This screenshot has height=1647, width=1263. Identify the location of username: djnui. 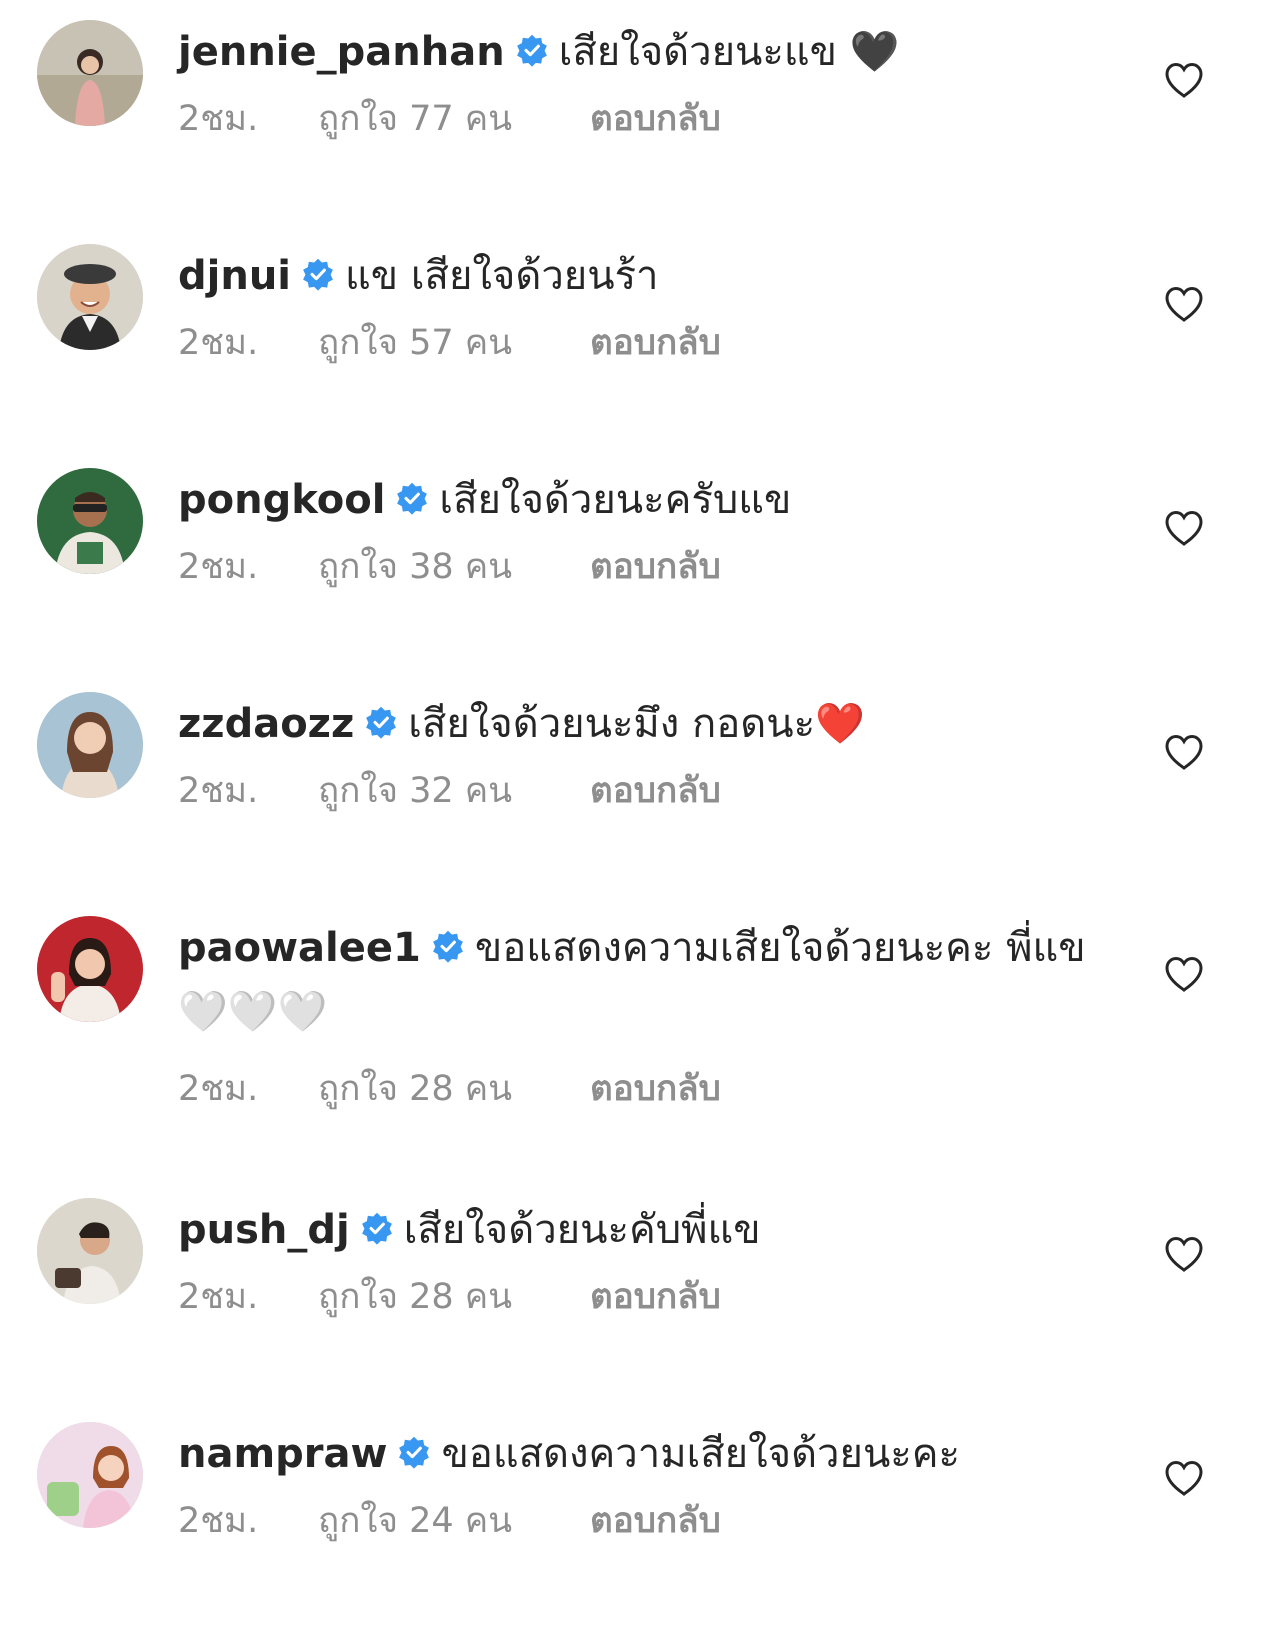
(234, 276).